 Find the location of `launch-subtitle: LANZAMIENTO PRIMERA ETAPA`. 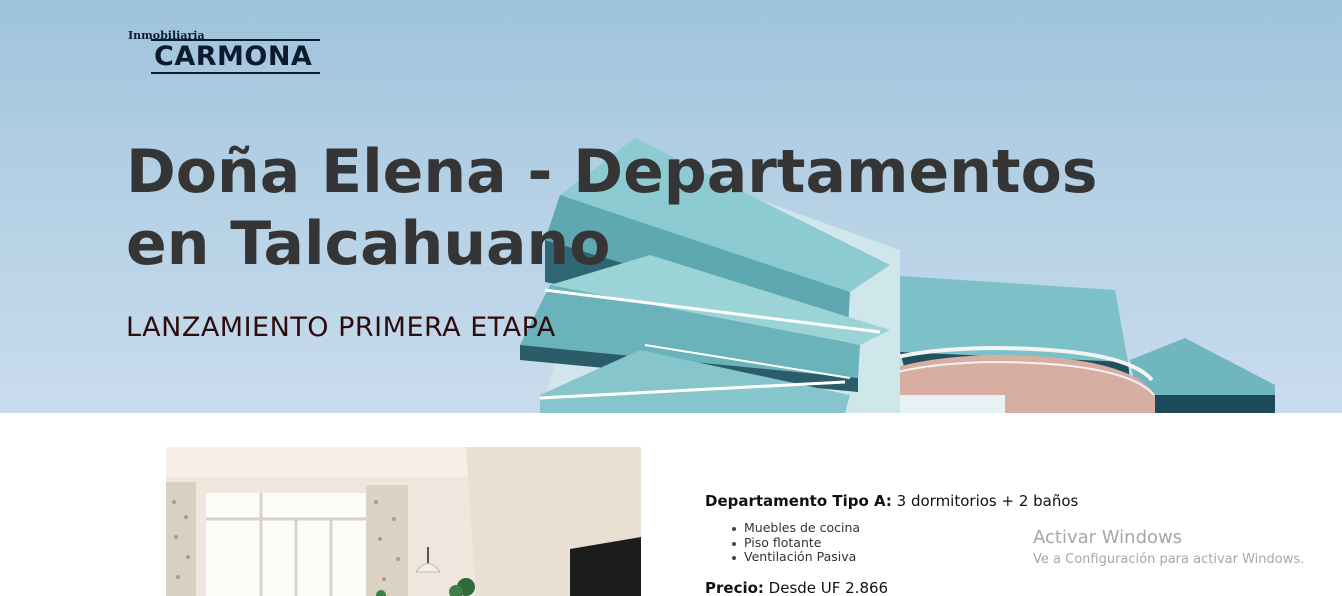

launch-subtitle: LANZAMIENTO PRIMERA ETAPA is located at coordinates (341, 327).